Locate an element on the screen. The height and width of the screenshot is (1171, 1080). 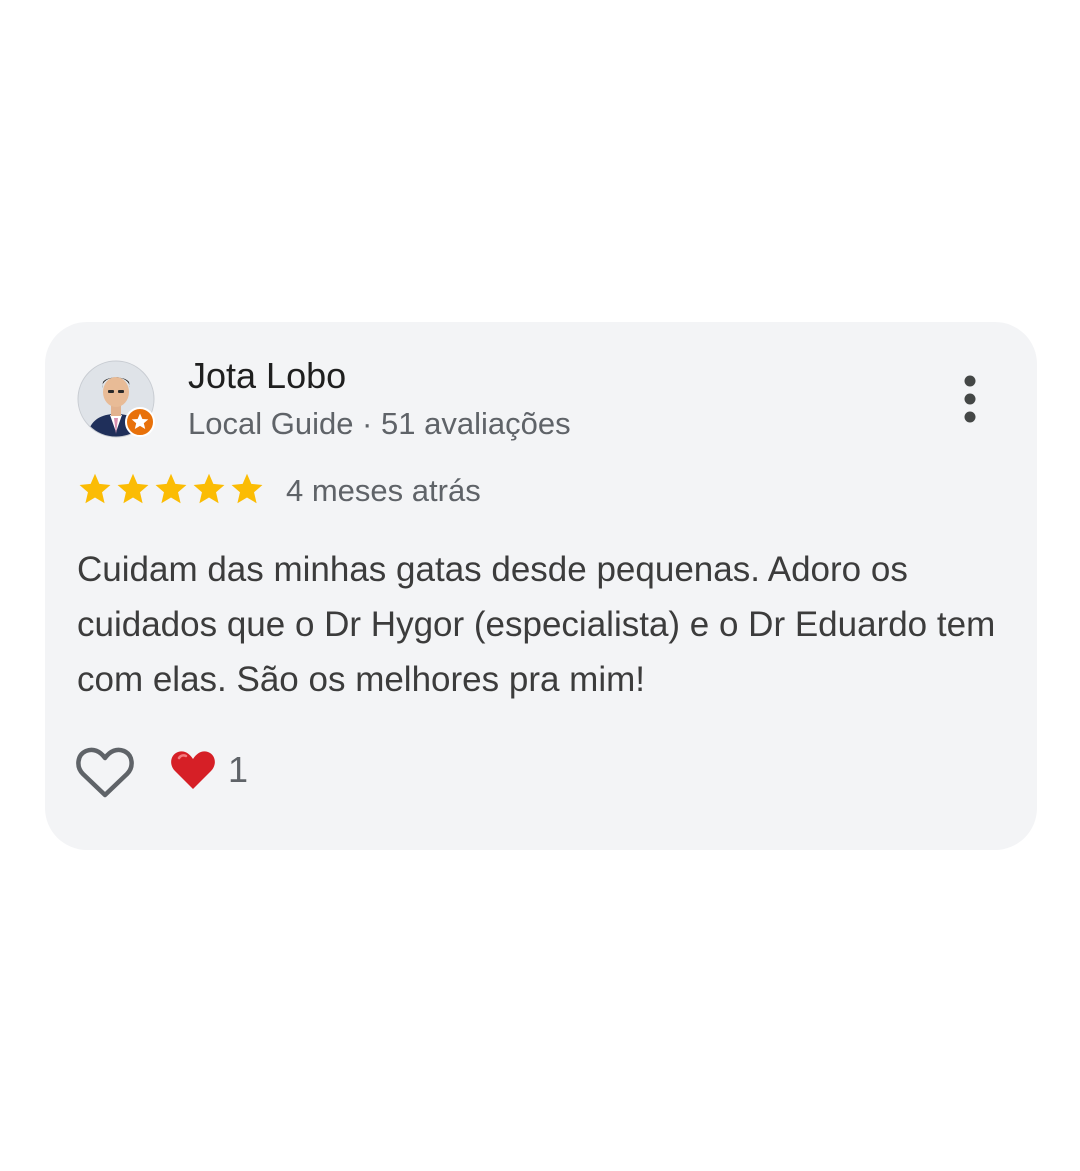
author-name: Jota Lobo is located at coordinates (267, 376).